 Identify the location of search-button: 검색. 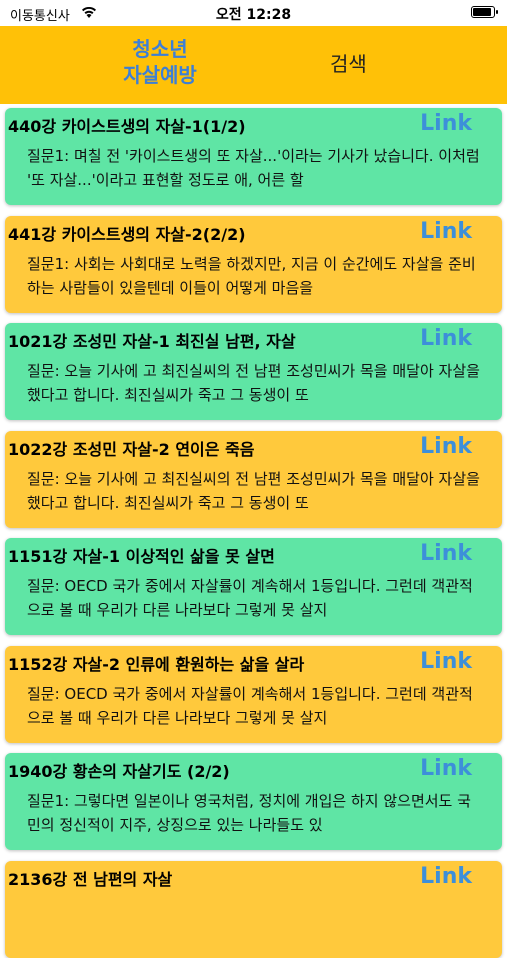
(348, 62).